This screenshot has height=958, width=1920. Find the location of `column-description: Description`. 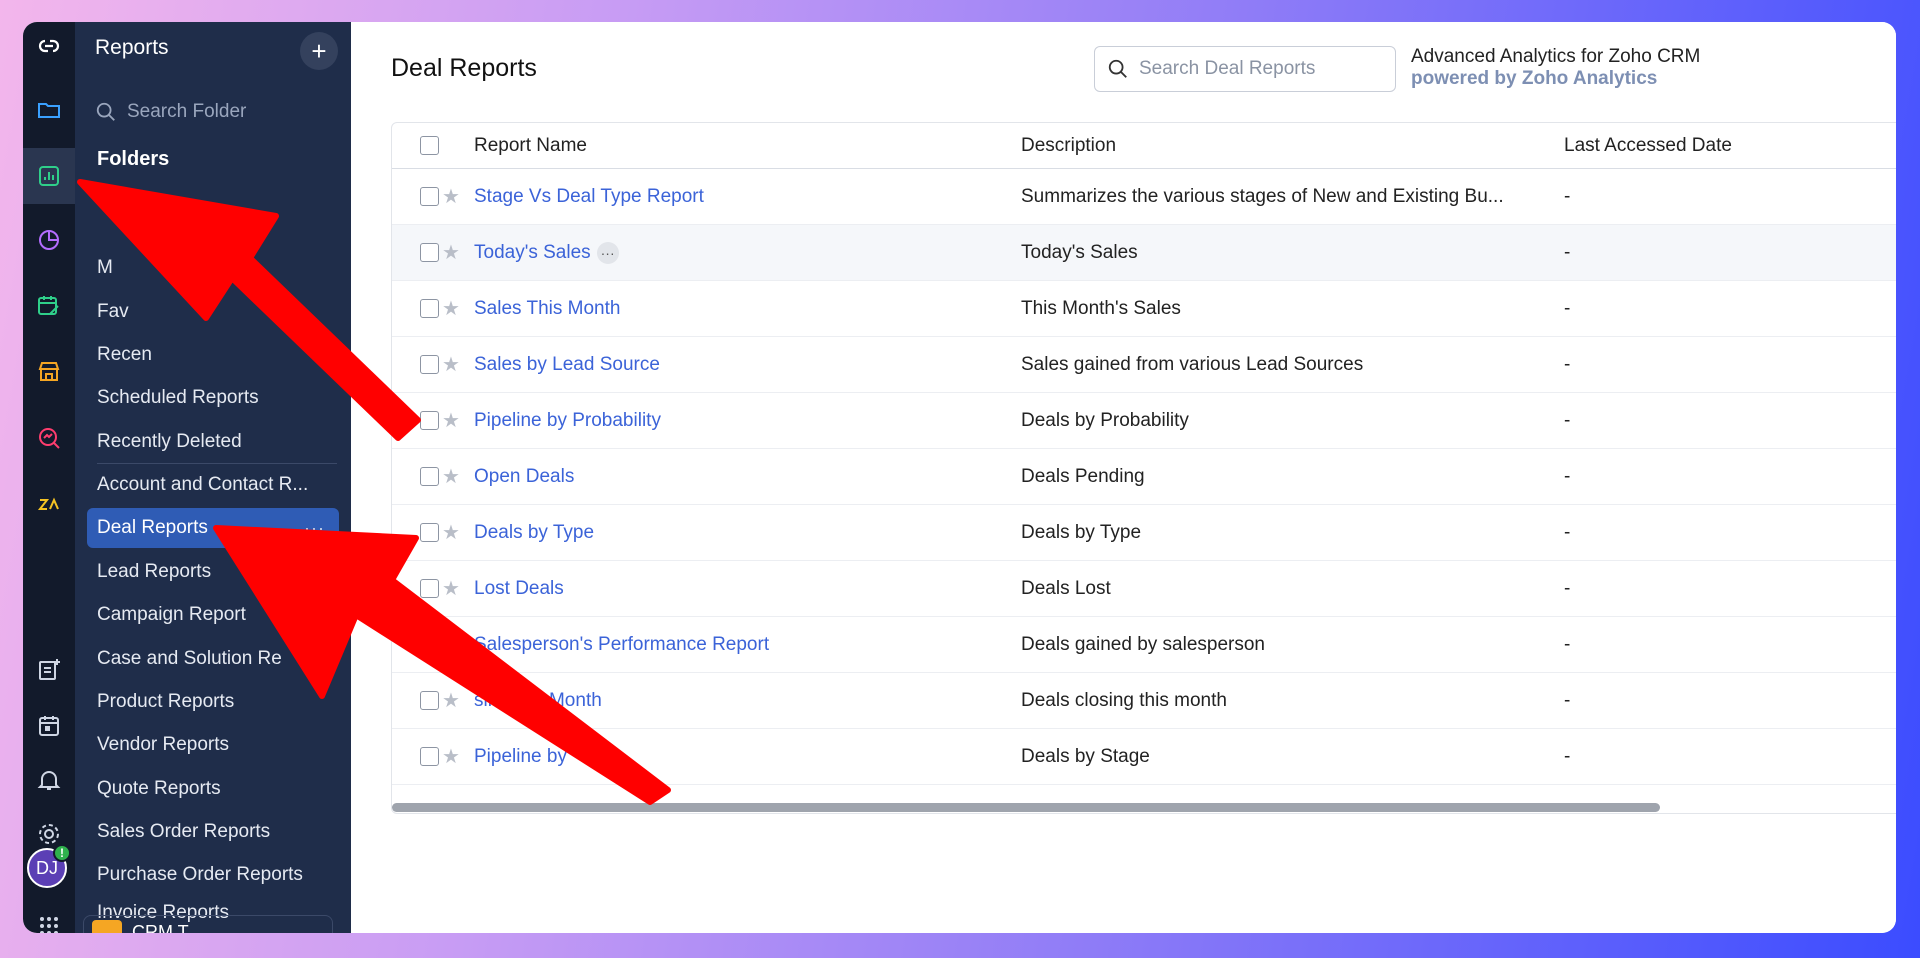

column-description: Description is located at coordinates (1068, 145).